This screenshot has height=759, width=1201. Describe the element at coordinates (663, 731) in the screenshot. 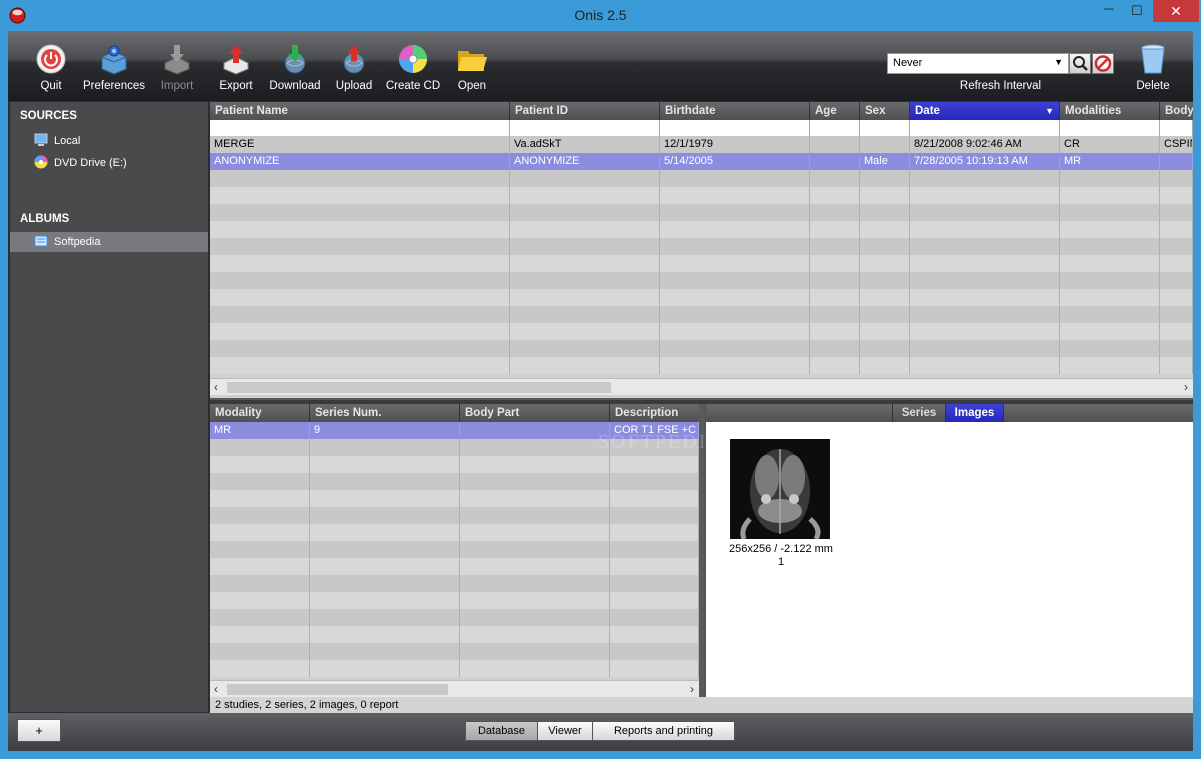

I see `tab-reports-and-printing: Reports and printing` at that location.